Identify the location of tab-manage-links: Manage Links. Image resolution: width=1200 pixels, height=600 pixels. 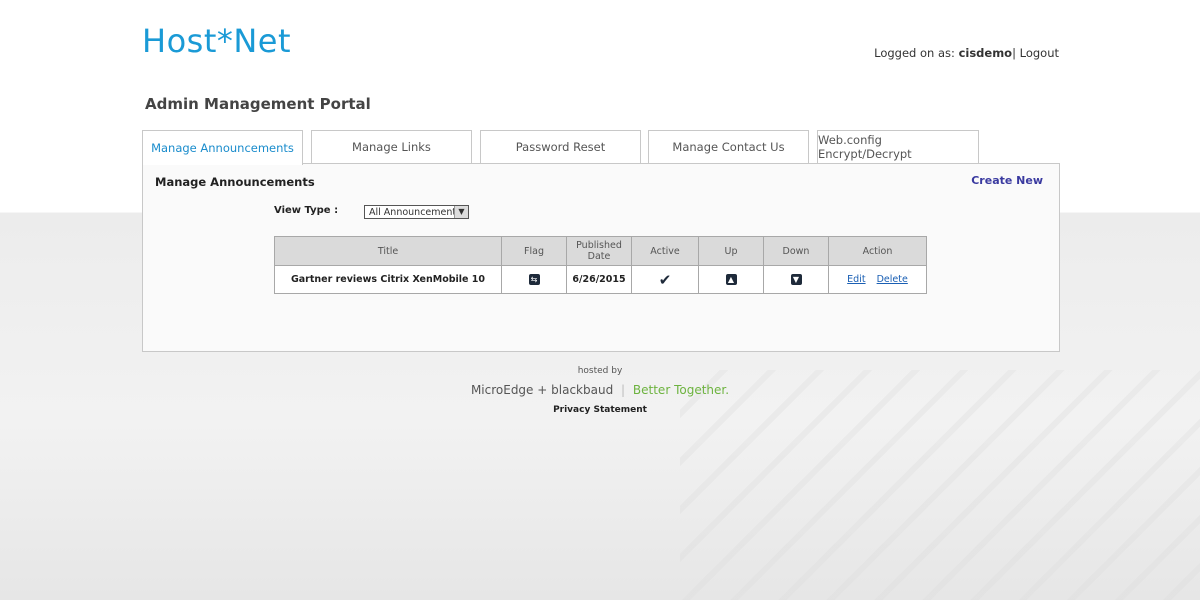
(391, 146).